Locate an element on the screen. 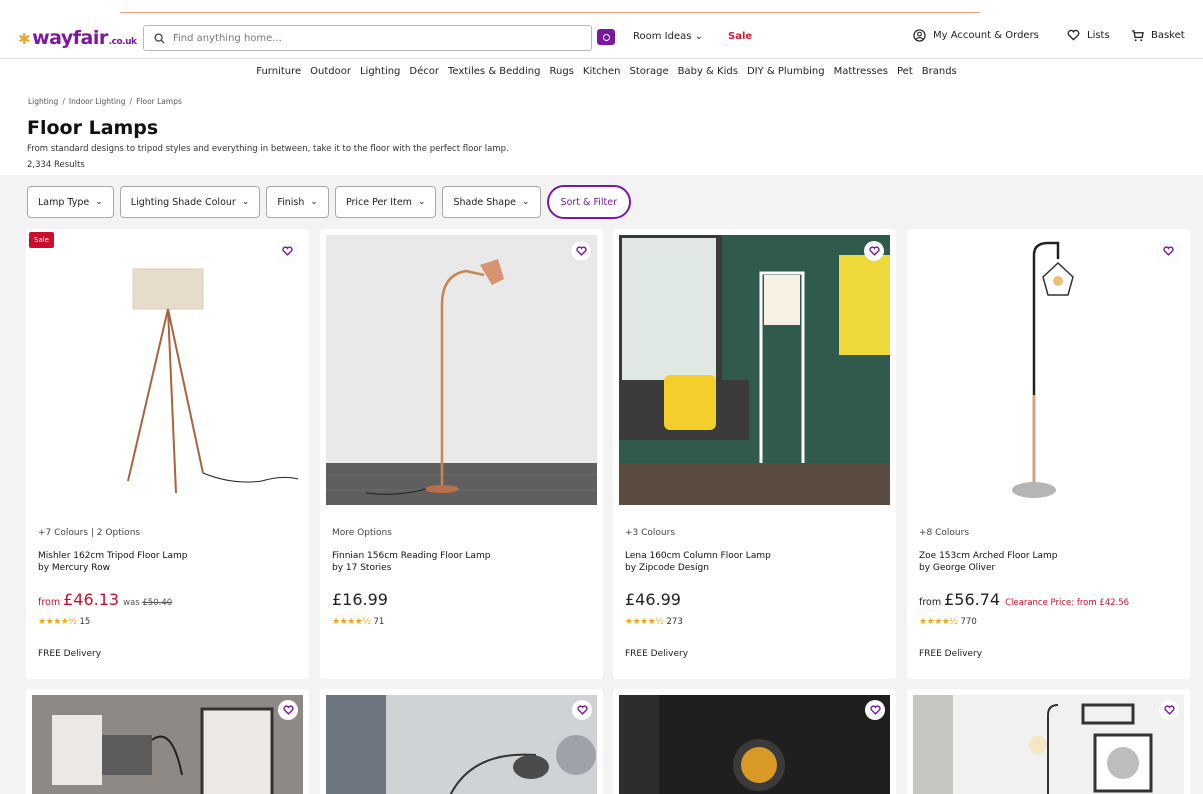 This screenshot has height=794, width=1203. product-title: Finnian 156cm Reading Floor Lamp is located at coordinates (462, 556).